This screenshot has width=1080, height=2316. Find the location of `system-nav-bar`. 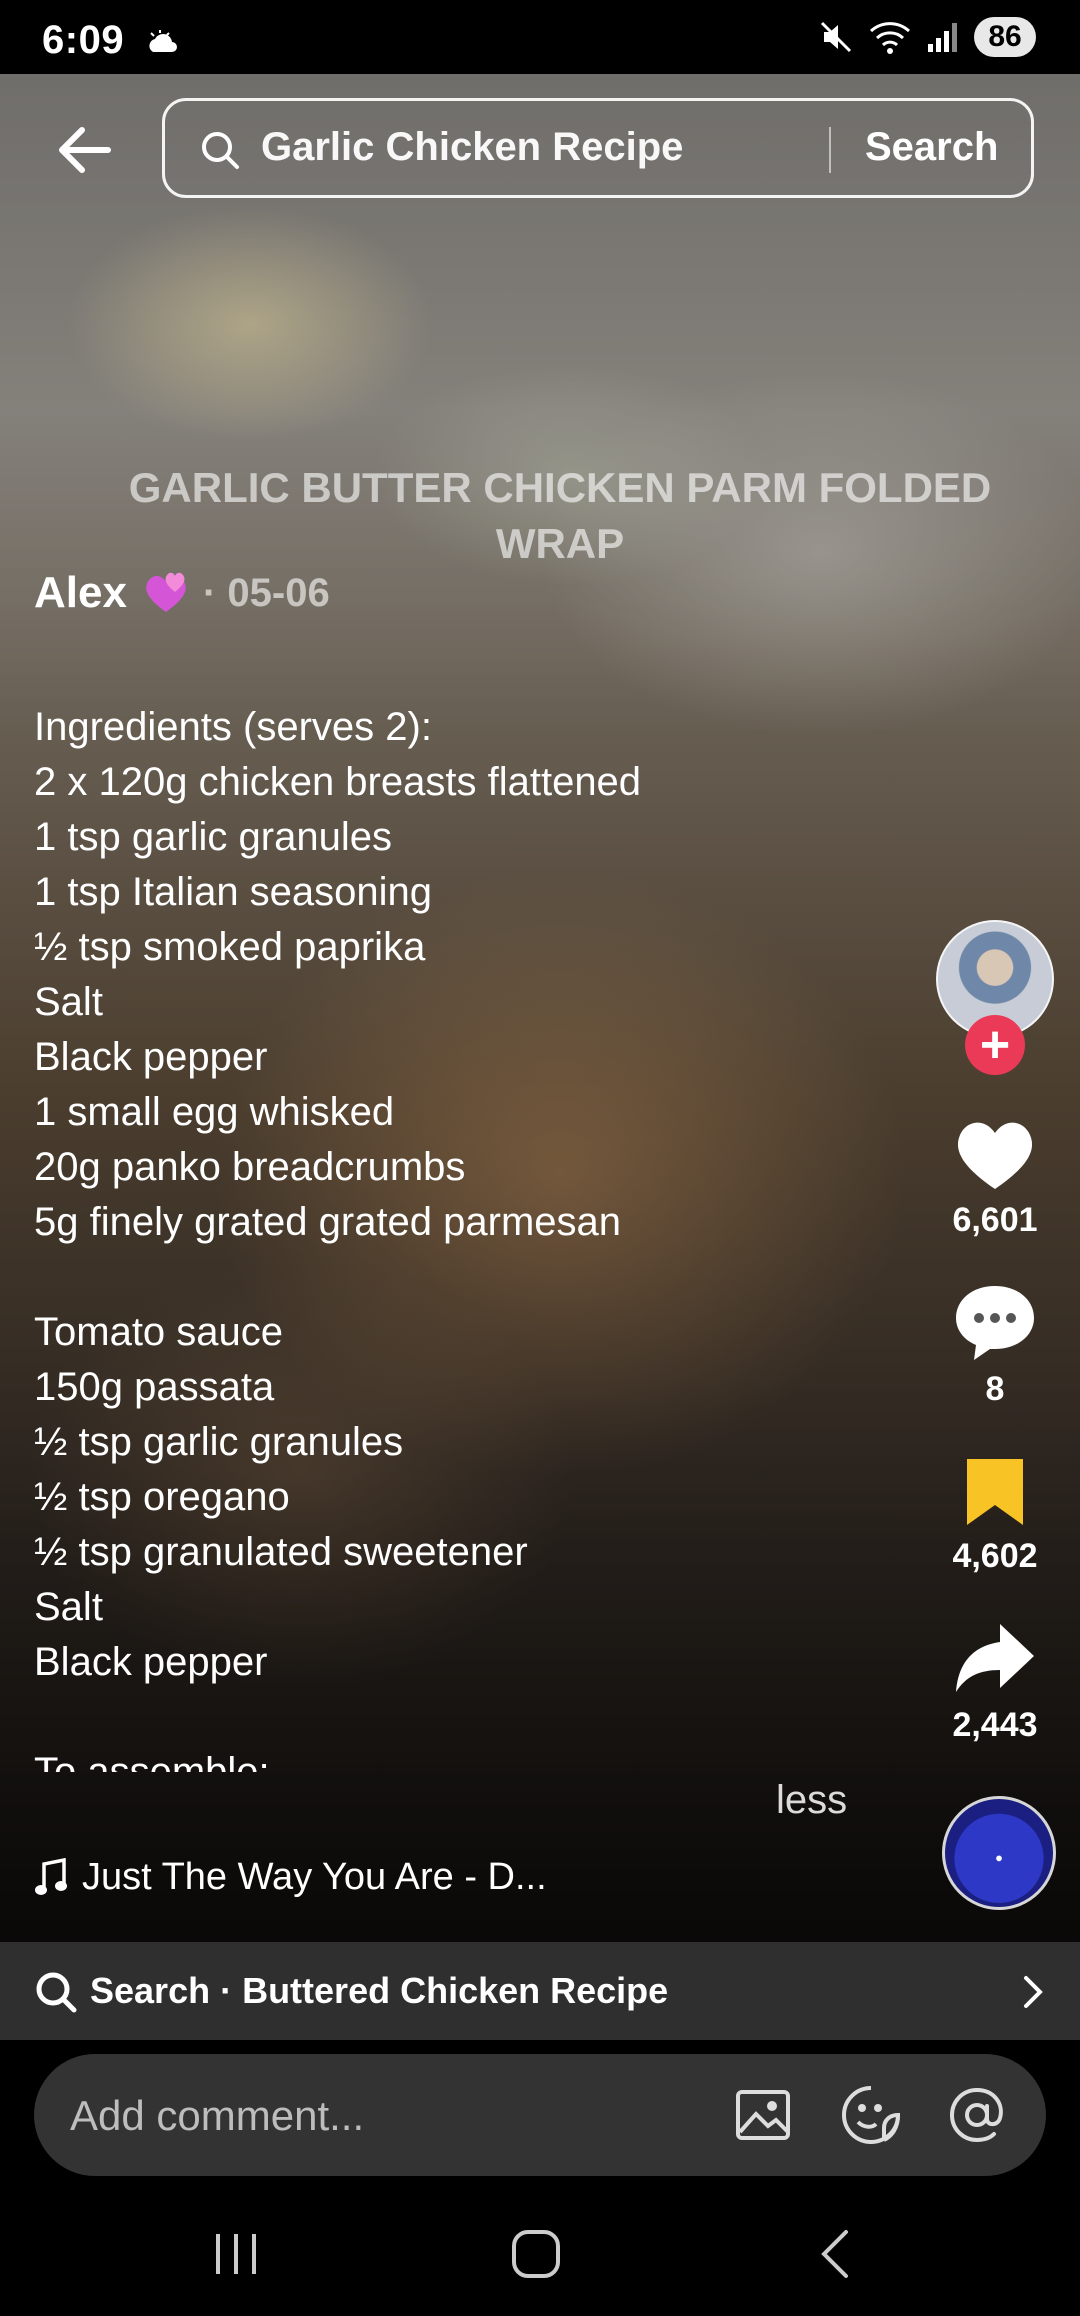

system-nav-bar is located at coordinates (540, 2250).